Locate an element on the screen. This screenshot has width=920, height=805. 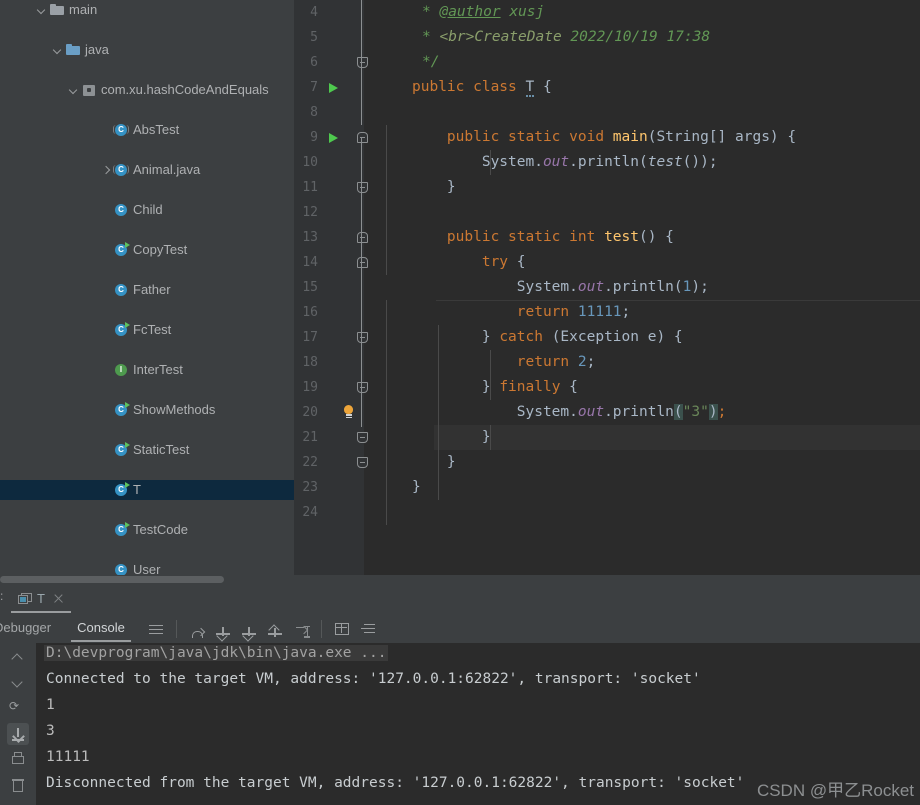
print-icon is located at coordinates (18, 760).